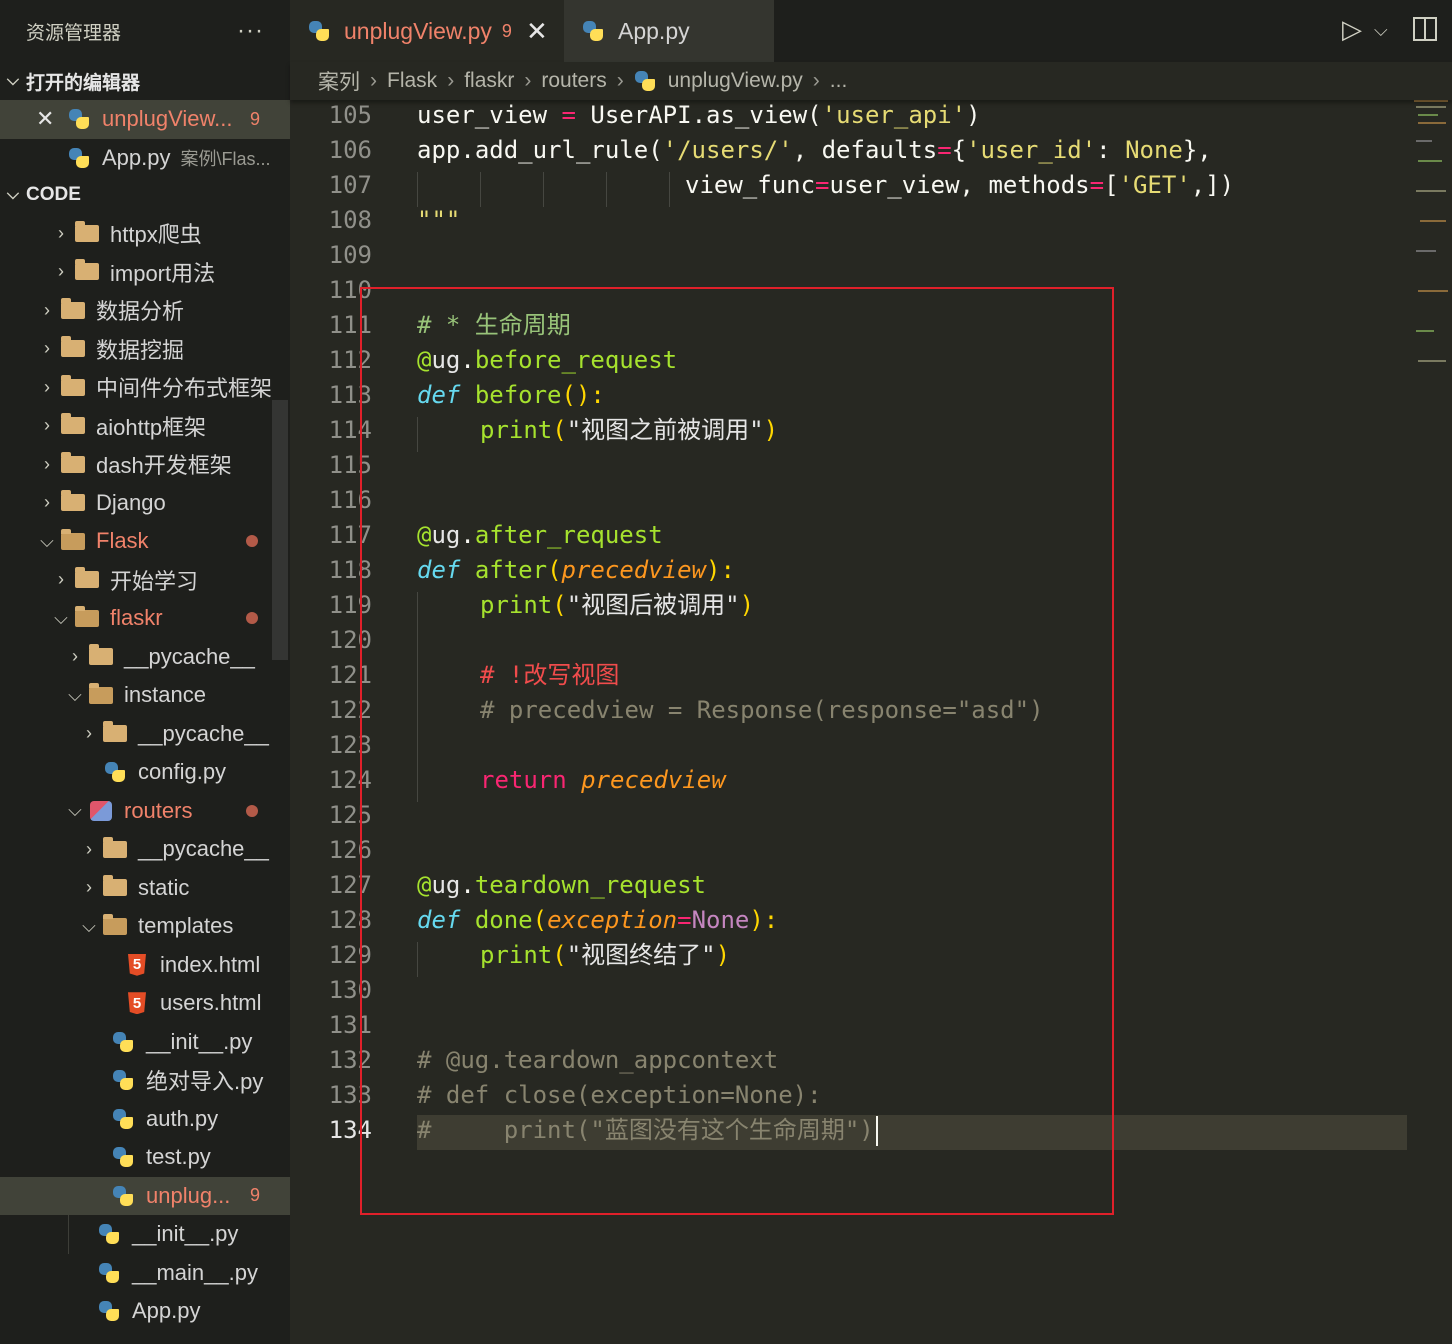 The width and height of the screenshot is (1452, 1344). What do you see at coordinates (1433, 245) in the screenshot?
I see `minimap` at bounding box center [1433, 245].